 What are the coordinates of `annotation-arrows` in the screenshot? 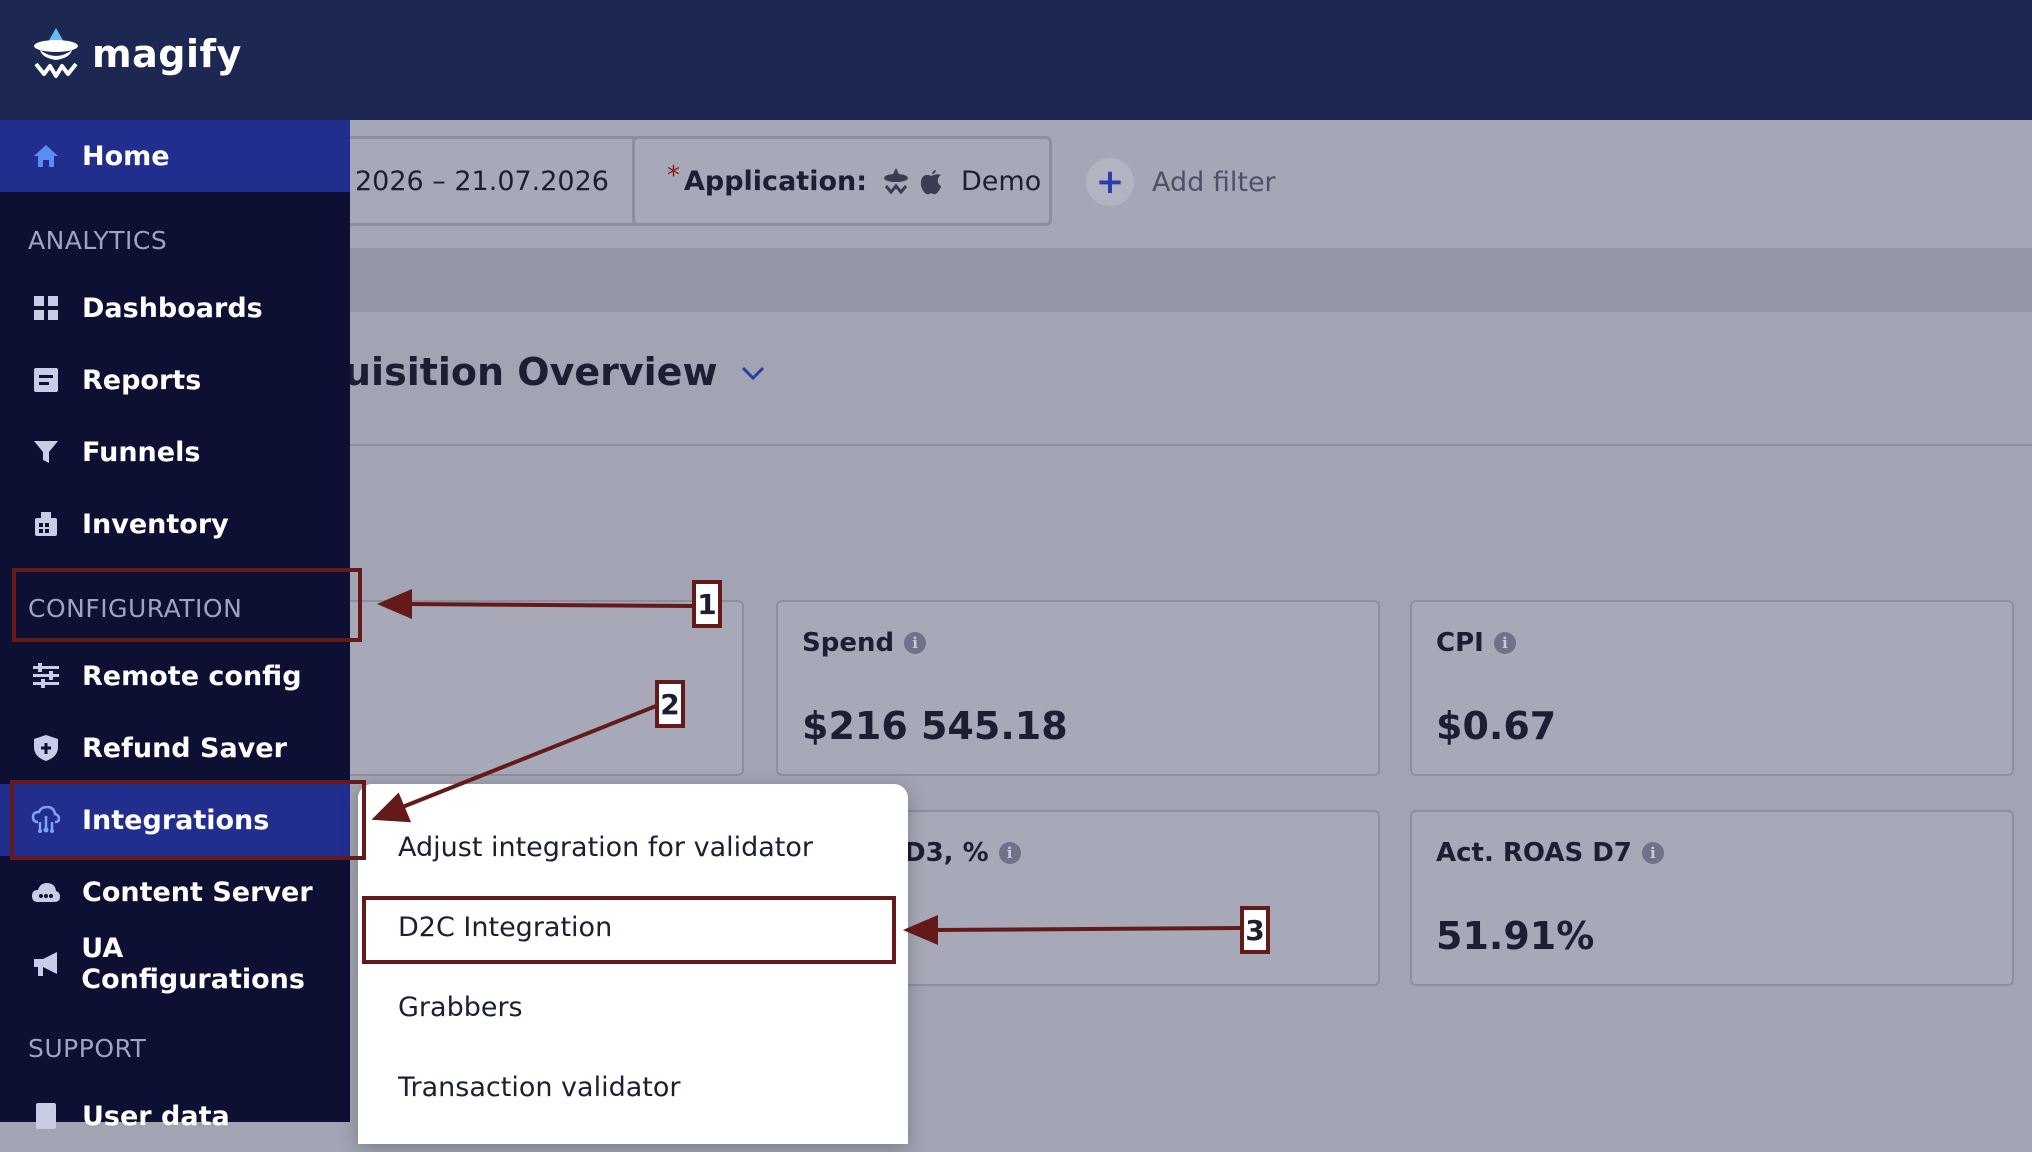 It's located at (806, 767).